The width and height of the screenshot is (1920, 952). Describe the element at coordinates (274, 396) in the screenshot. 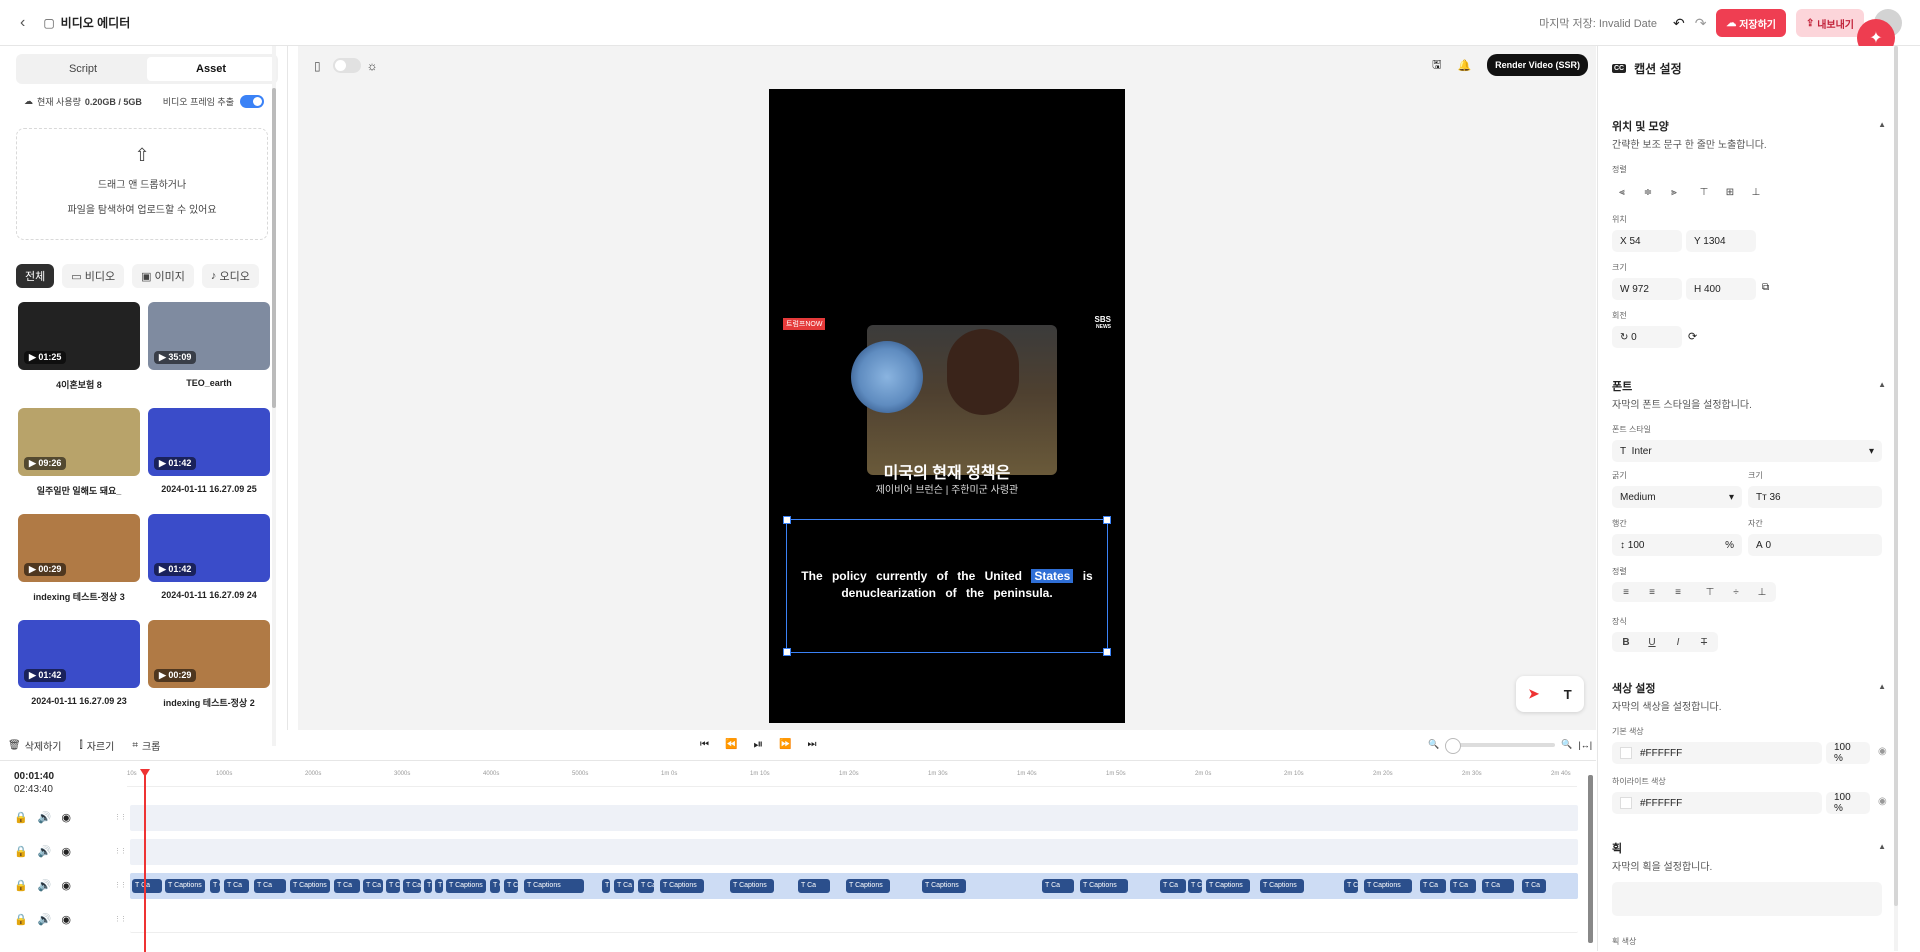

I see `asset-scrollbar` at that location.